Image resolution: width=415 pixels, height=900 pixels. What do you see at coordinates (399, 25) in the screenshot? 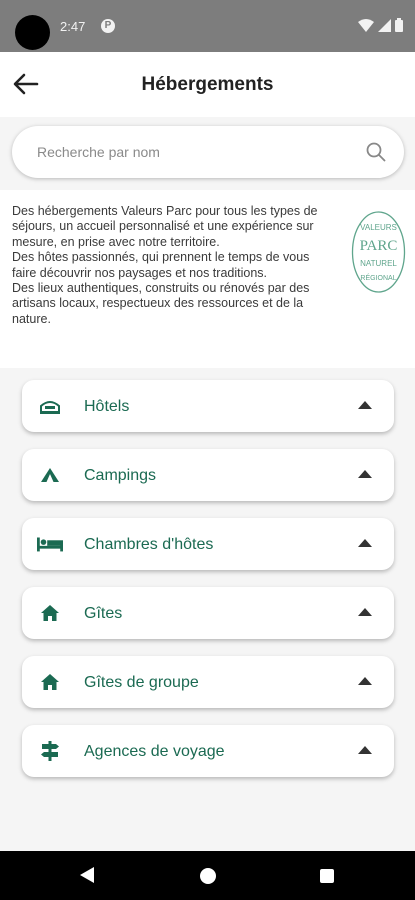
I see `battery-icon` at bounding box center [399, 25].